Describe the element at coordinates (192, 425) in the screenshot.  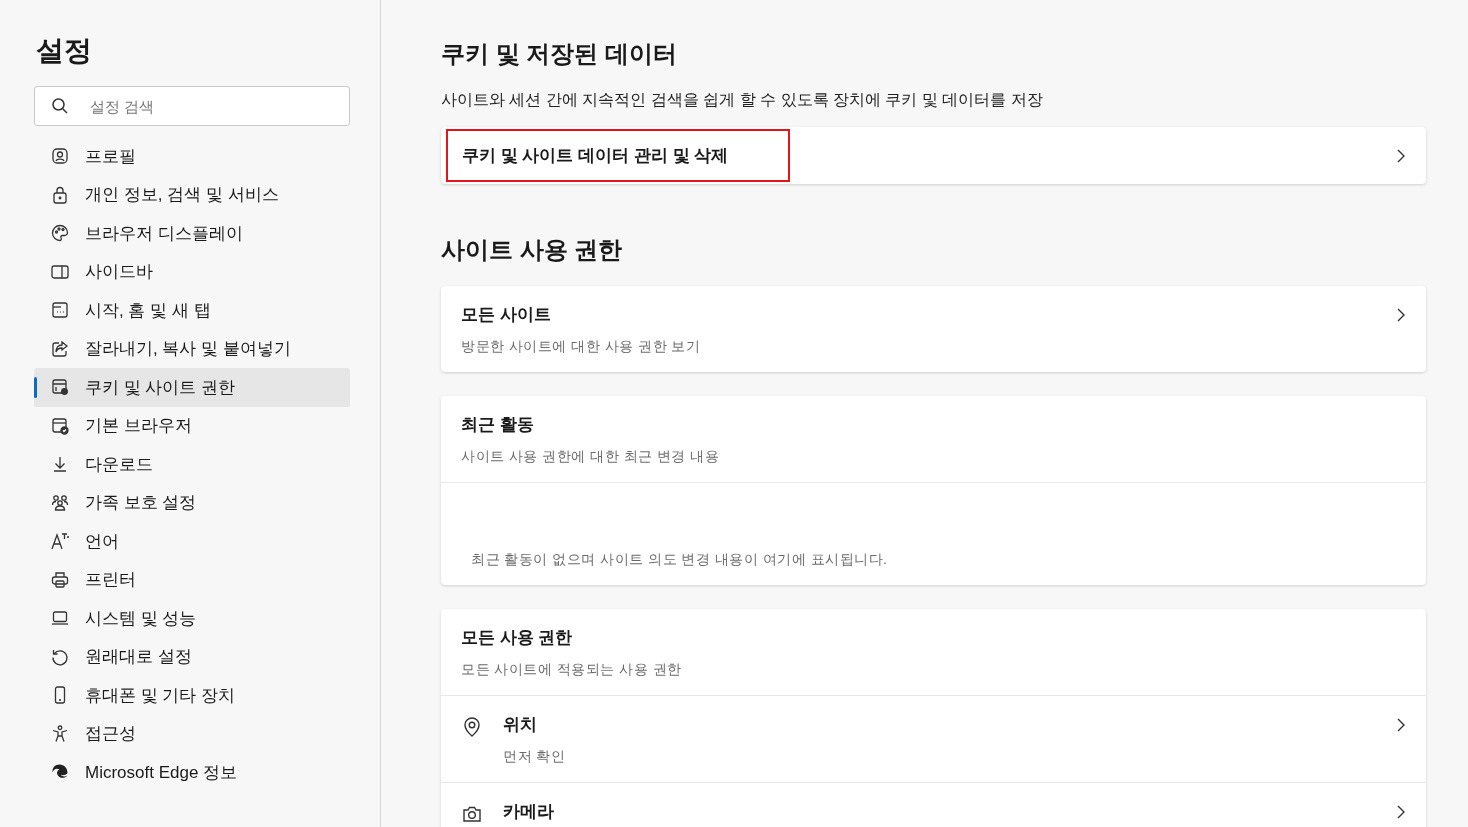
I see `sidebar-item: 기본 브라우저` at that location.